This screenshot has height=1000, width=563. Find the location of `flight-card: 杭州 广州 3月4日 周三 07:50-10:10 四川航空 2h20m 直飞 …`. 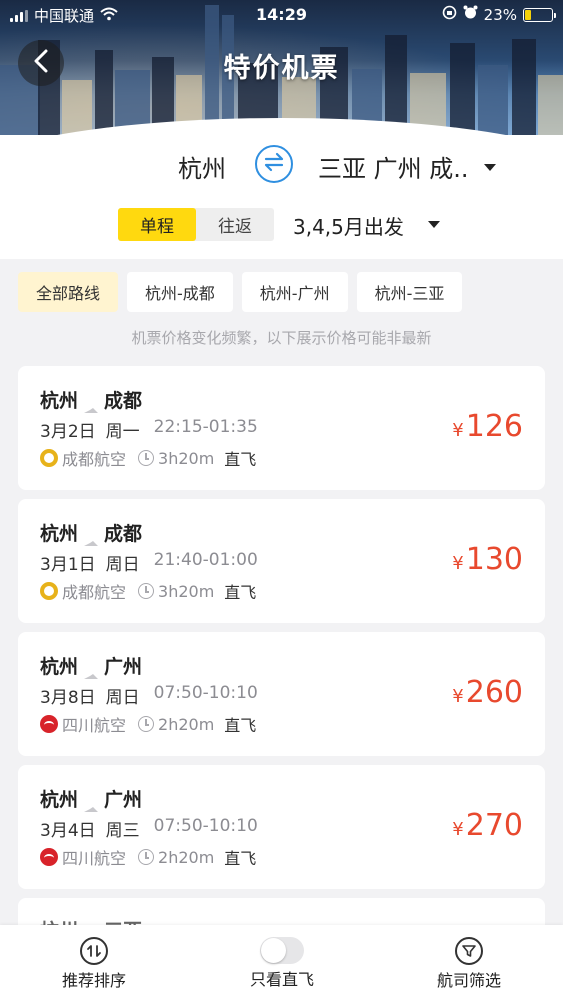

flight-card: 杭州 广州 3月4日 周三 07:50-10:10 四川航空 2h20m 直飞 … is located at coordinates (281, 827).